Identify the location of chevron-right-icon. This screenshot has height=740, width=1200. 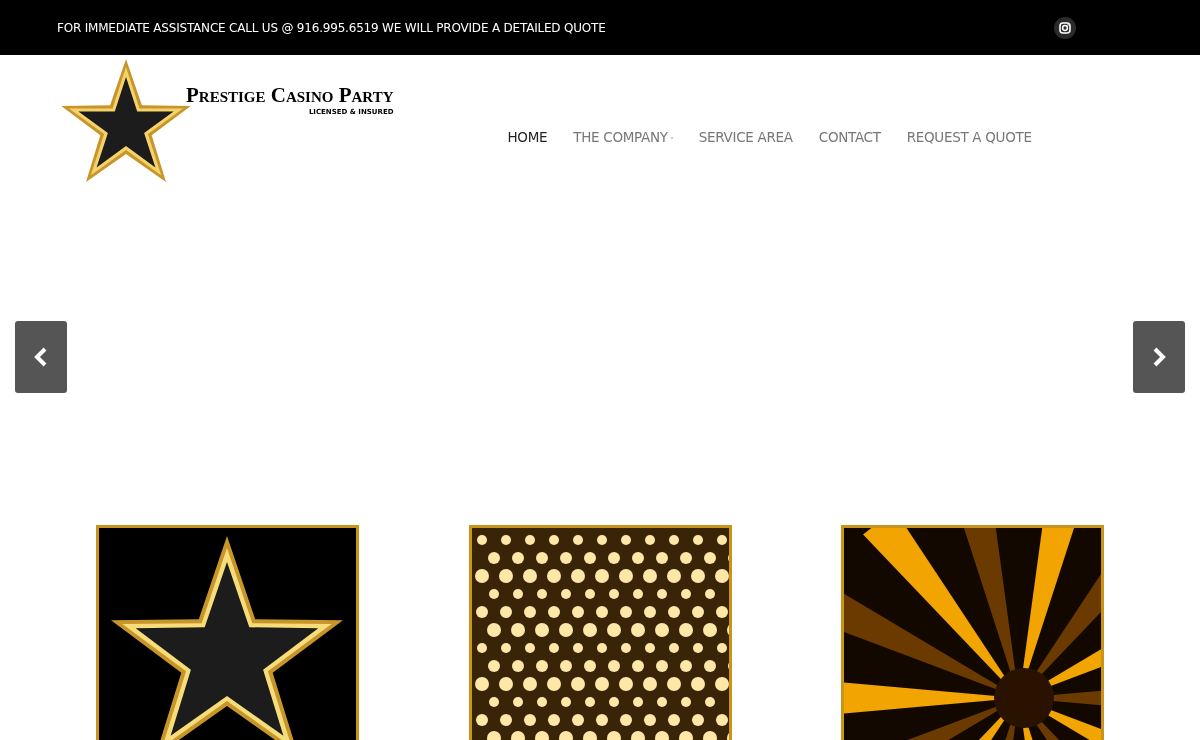
(1159, 357).